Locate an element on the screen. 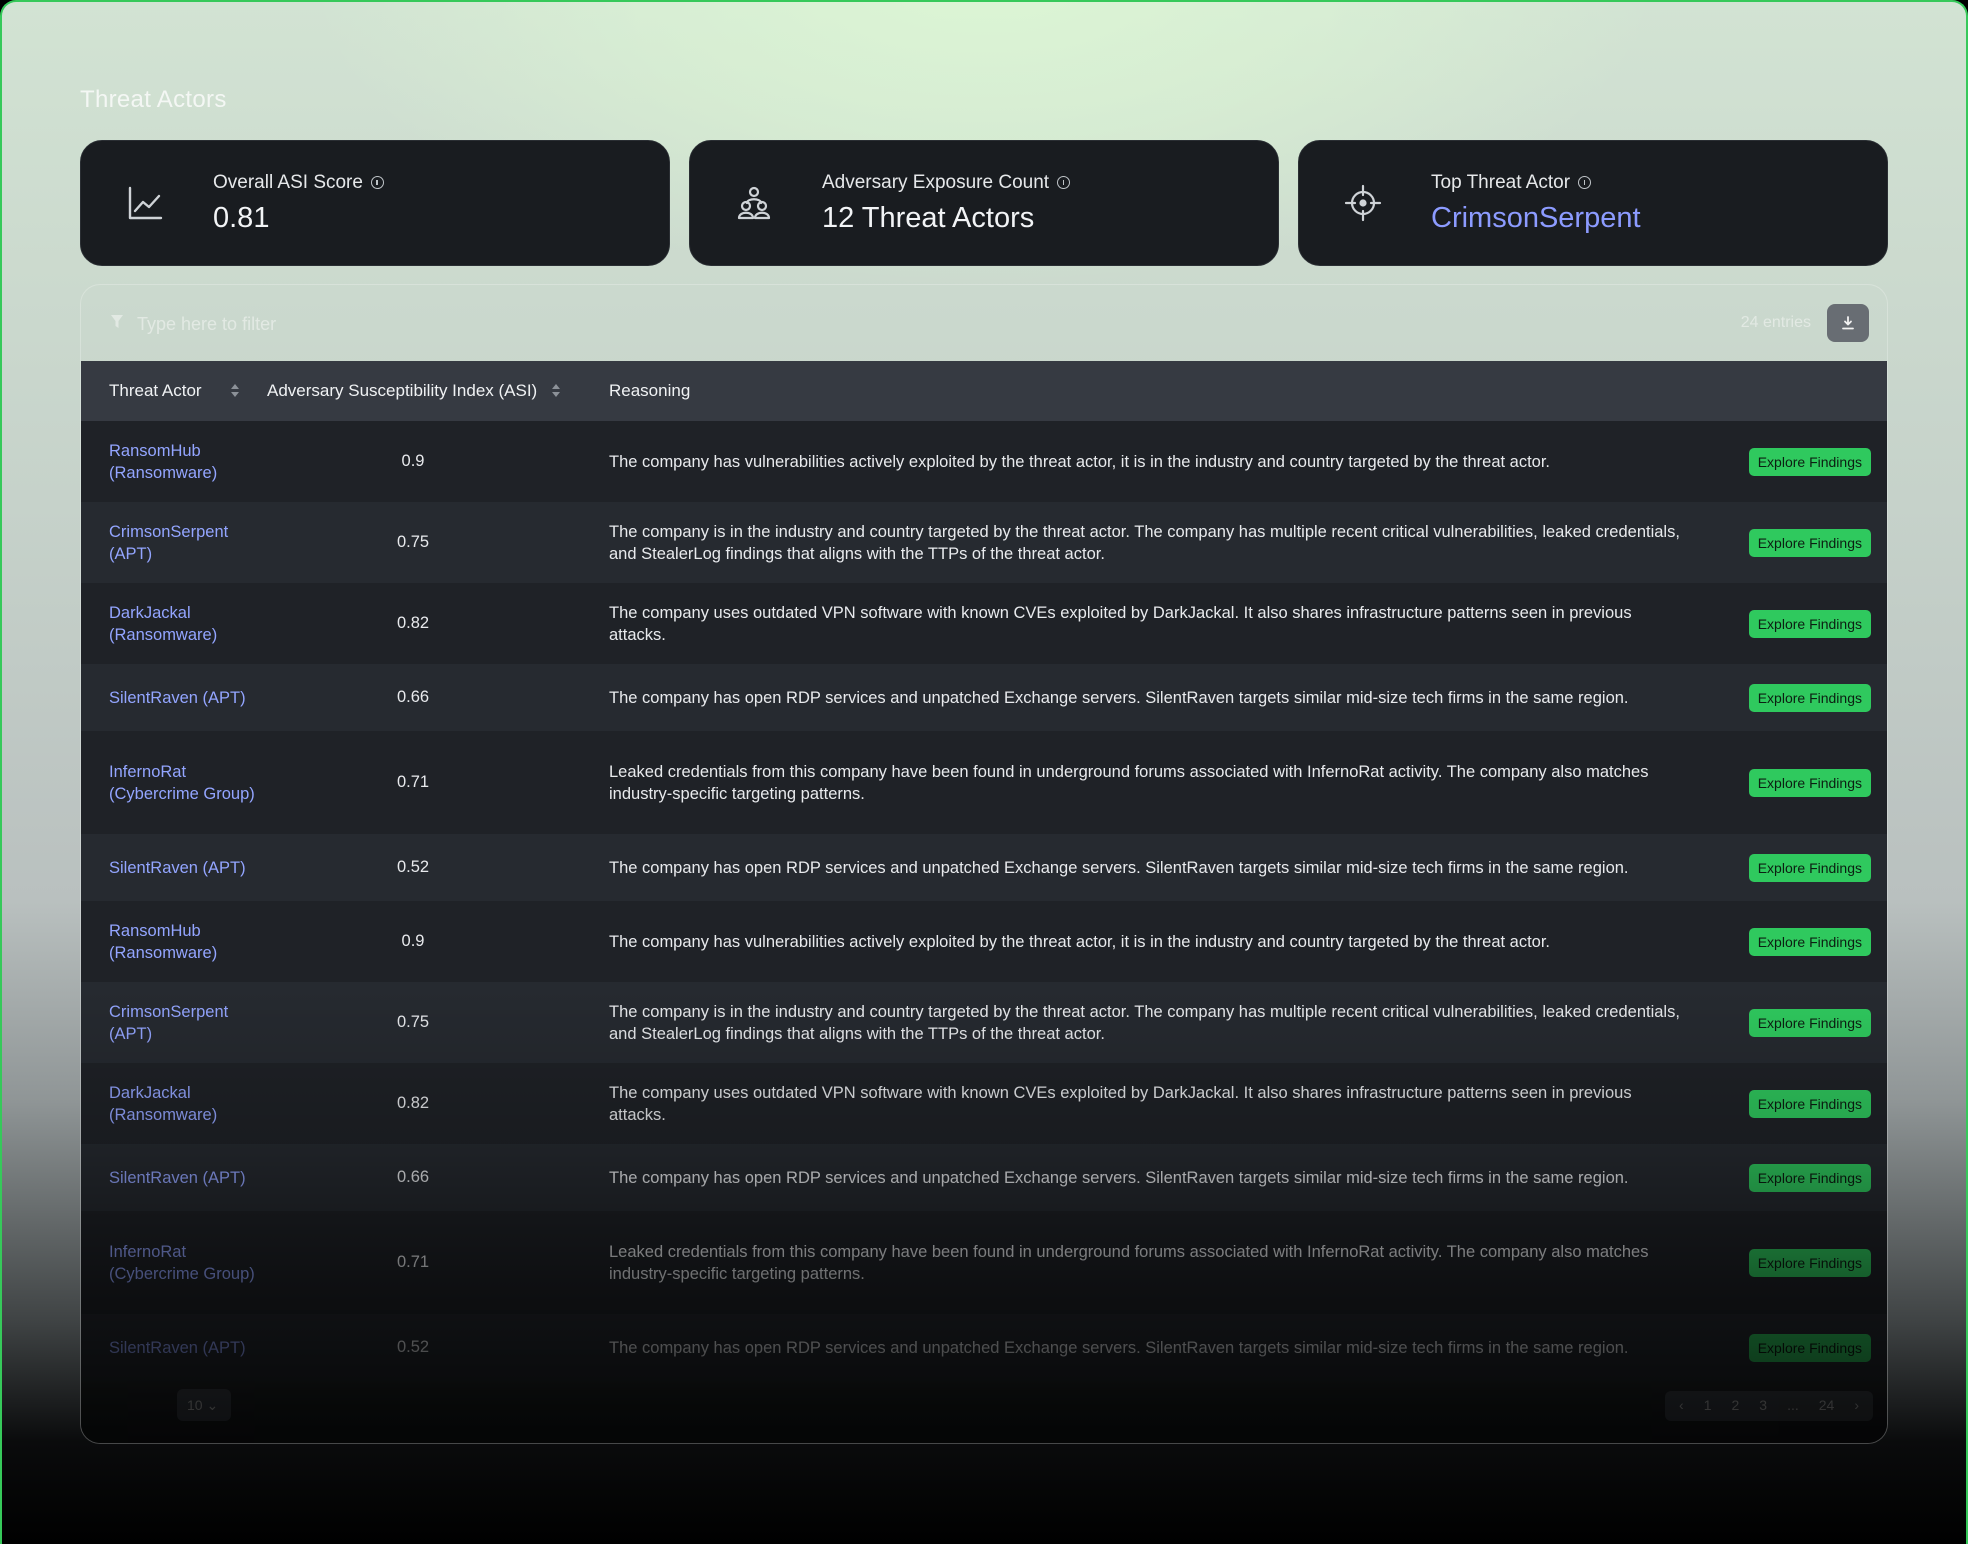 This screenshot has width=1968, height=1544. download-button is located at coordinates (1848, 323).